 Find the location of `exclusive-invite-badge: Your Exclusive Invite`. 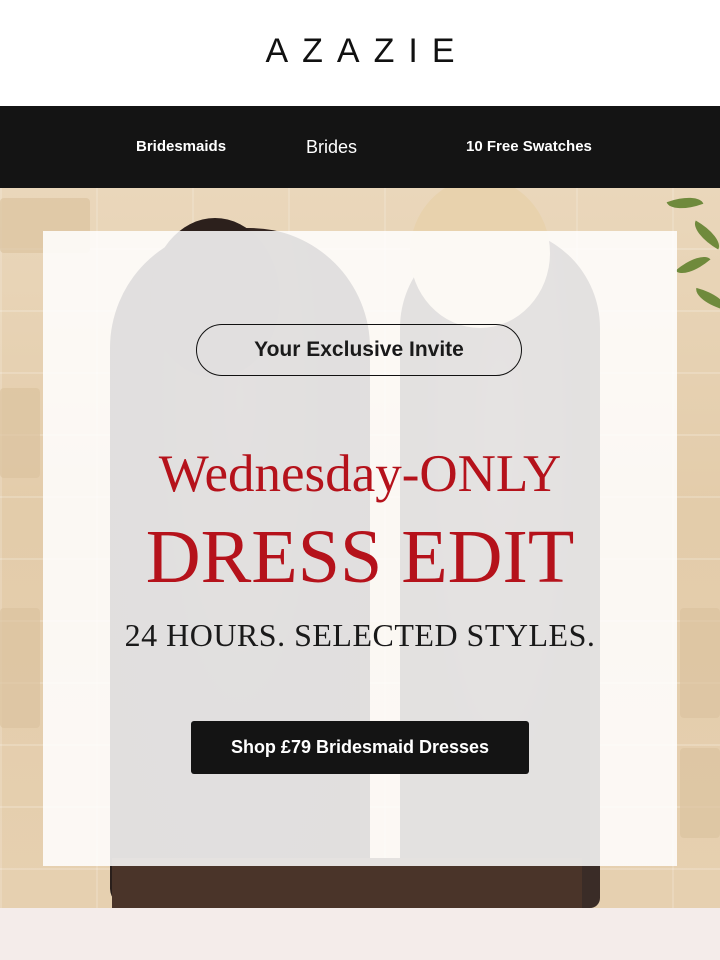

exclusive-invite-badge: Your Exclusive Invite is located at coordinates (359, 350).